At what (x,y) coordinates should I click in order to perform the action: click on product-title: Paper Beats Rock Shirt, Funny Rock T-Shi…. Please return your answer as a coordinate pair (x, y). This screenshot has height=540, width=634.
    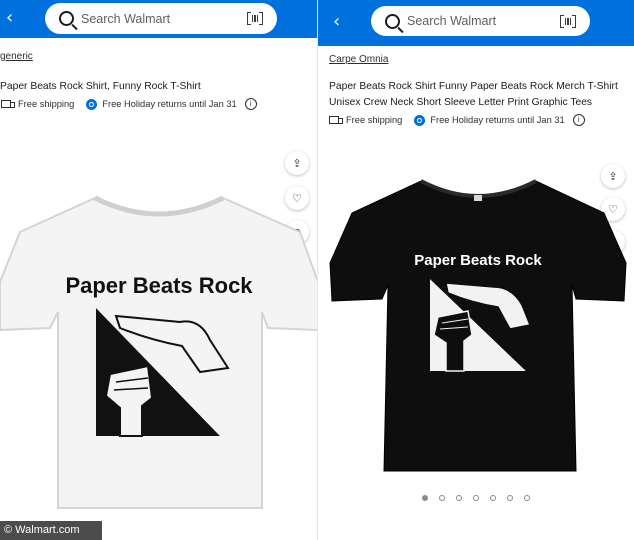
    Looking at the image, I should click on (100, 86).